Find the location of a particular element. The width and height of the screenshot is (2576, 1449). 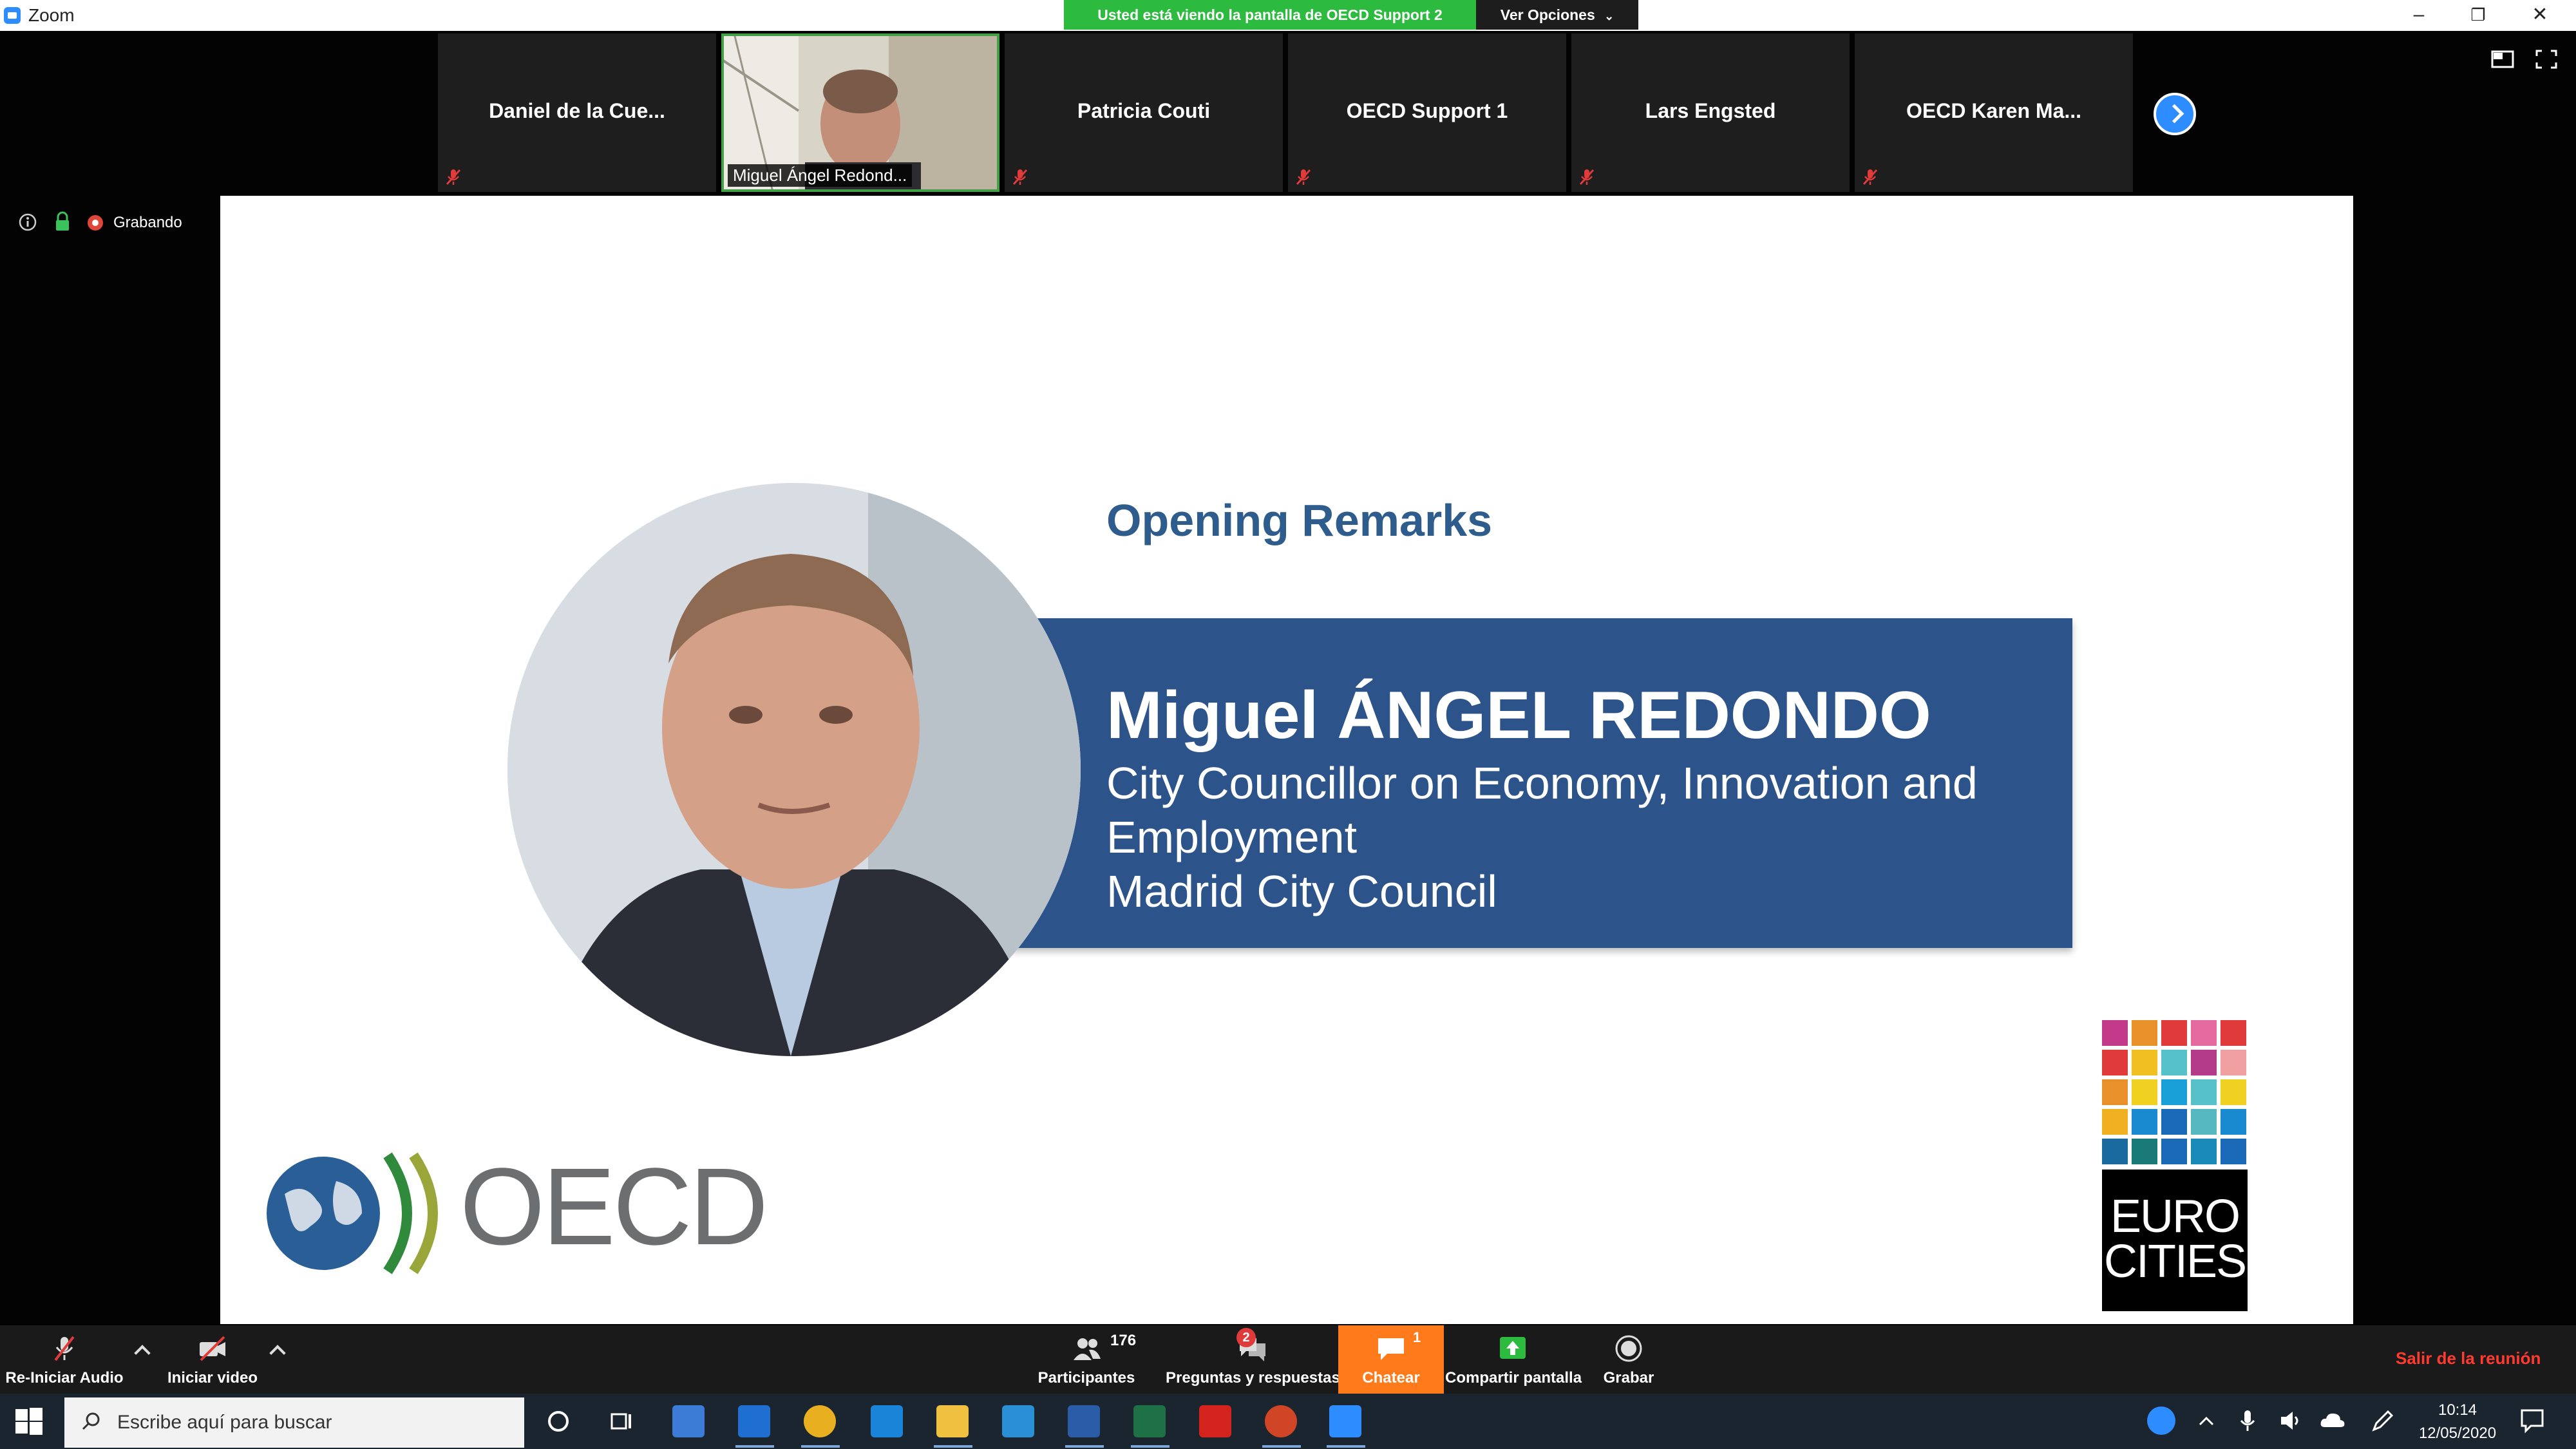

chevron-up-icon is located at coordinates (2206, 1420).